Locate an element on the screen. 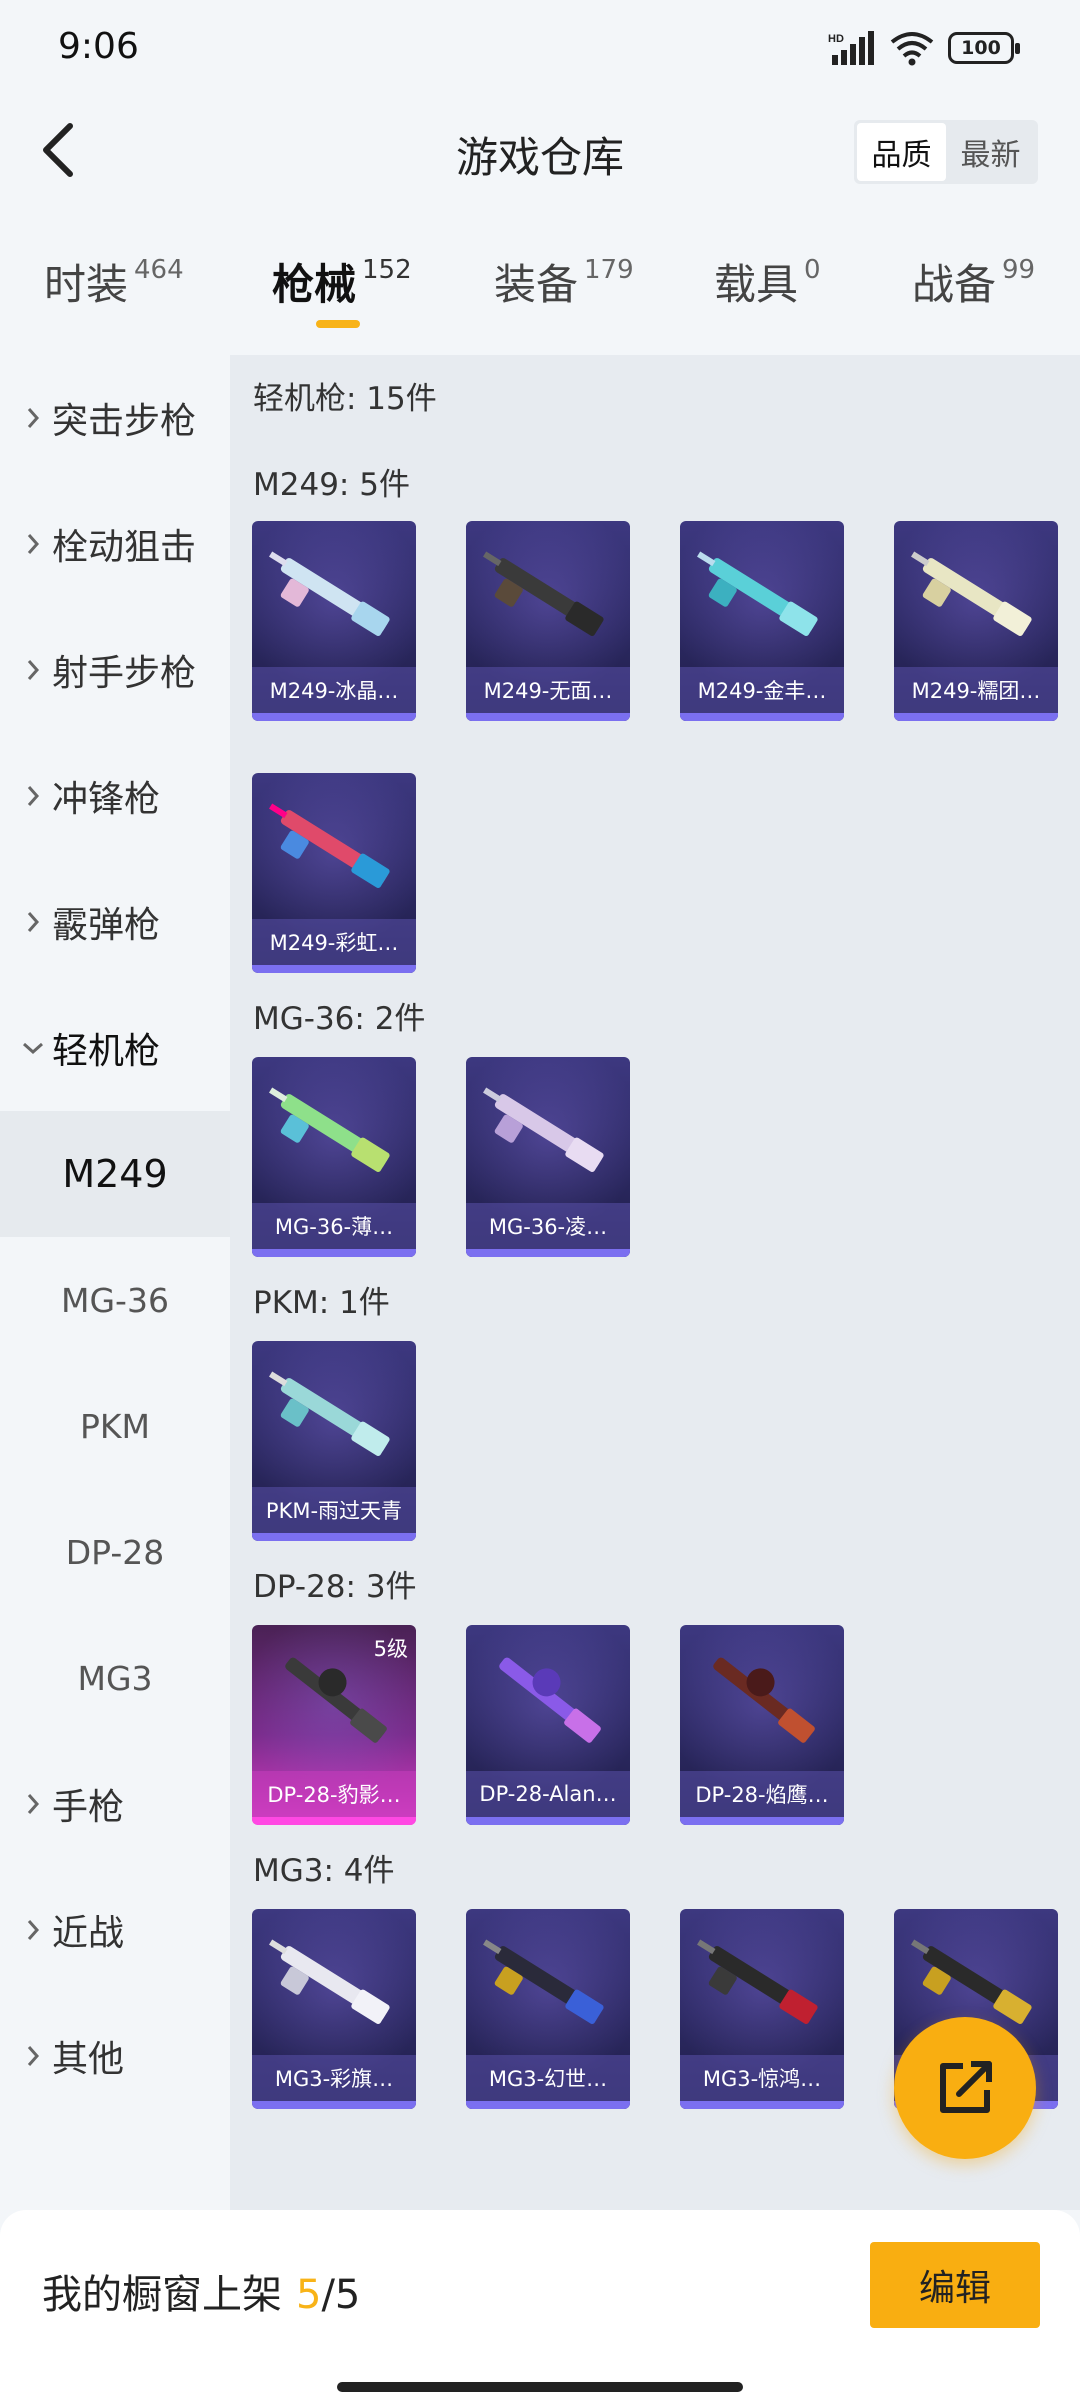 This screenshot has height=2400, width=1080. sidebar-item-melee: 近战 is located at coordinates (115, 1930).